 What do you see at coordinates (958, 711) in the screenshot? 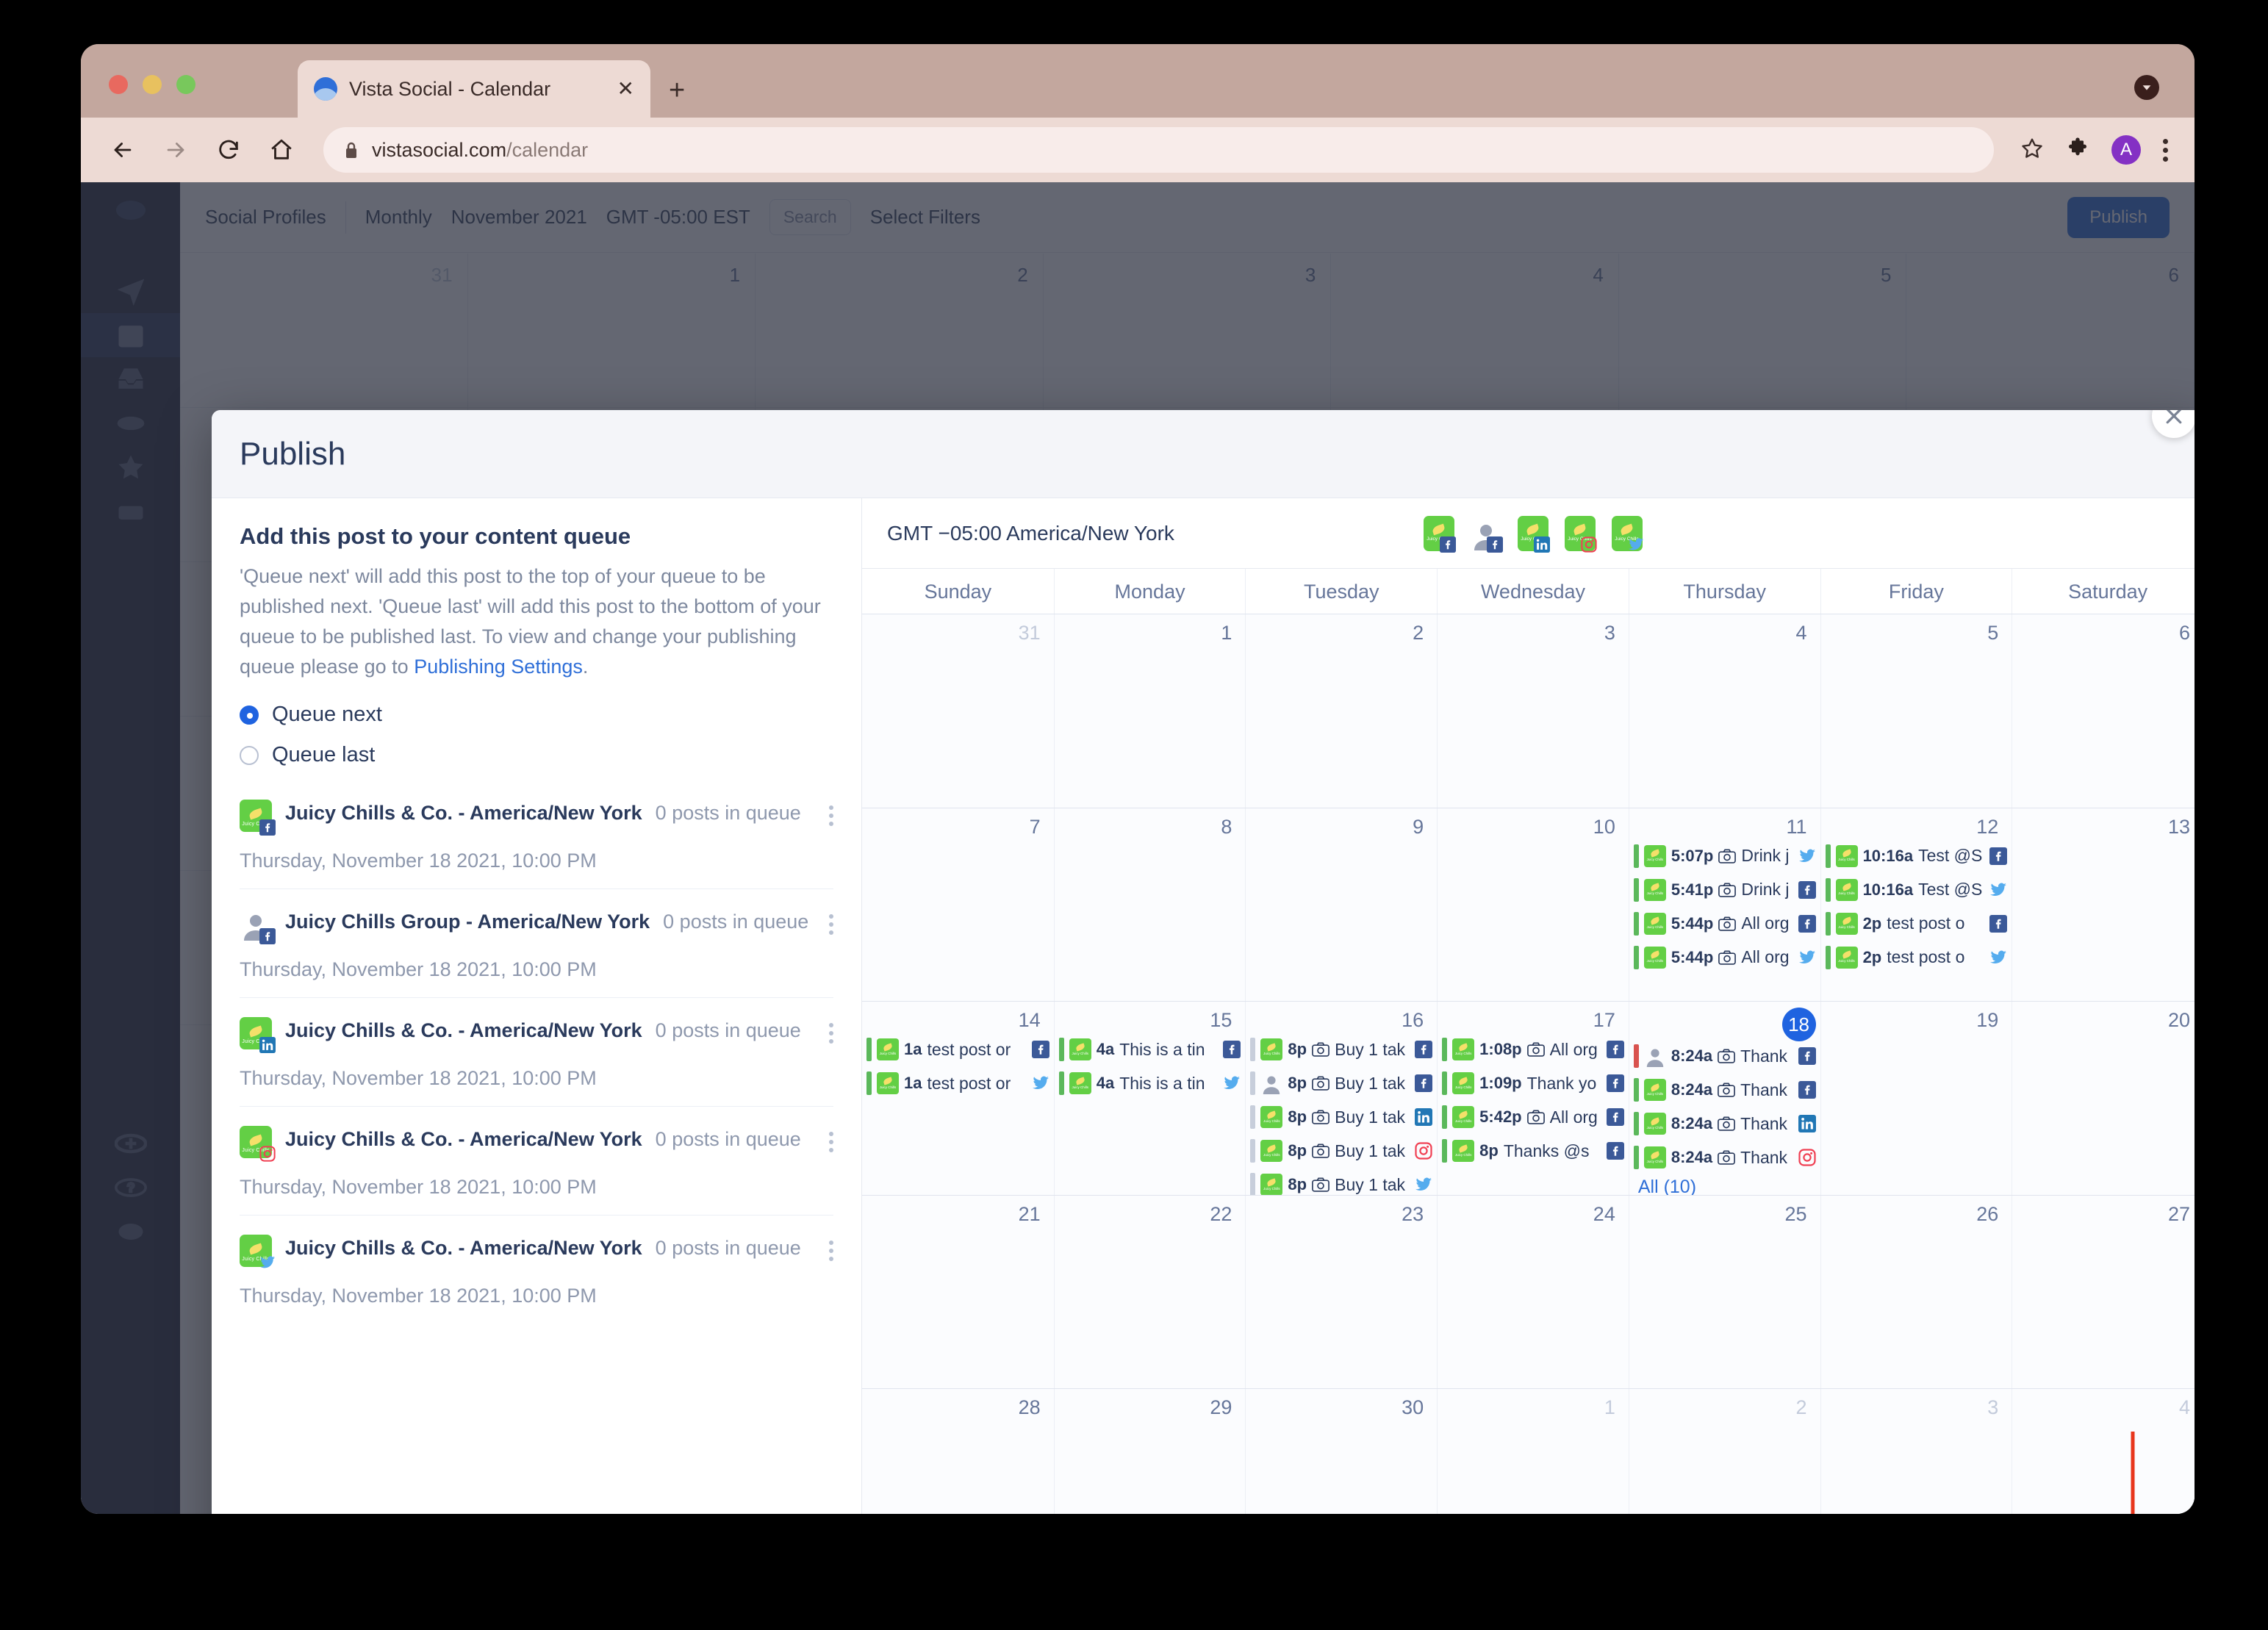
I see `calendar-day-cell: 31` at bounding box center [958, 711].